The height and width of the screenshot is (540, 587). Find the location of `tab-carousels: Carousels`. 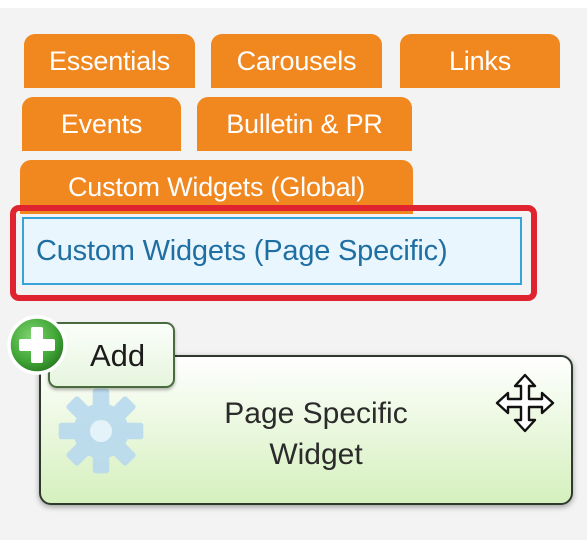

tab-carousels: Carousels is located at coordinates (296, 61).